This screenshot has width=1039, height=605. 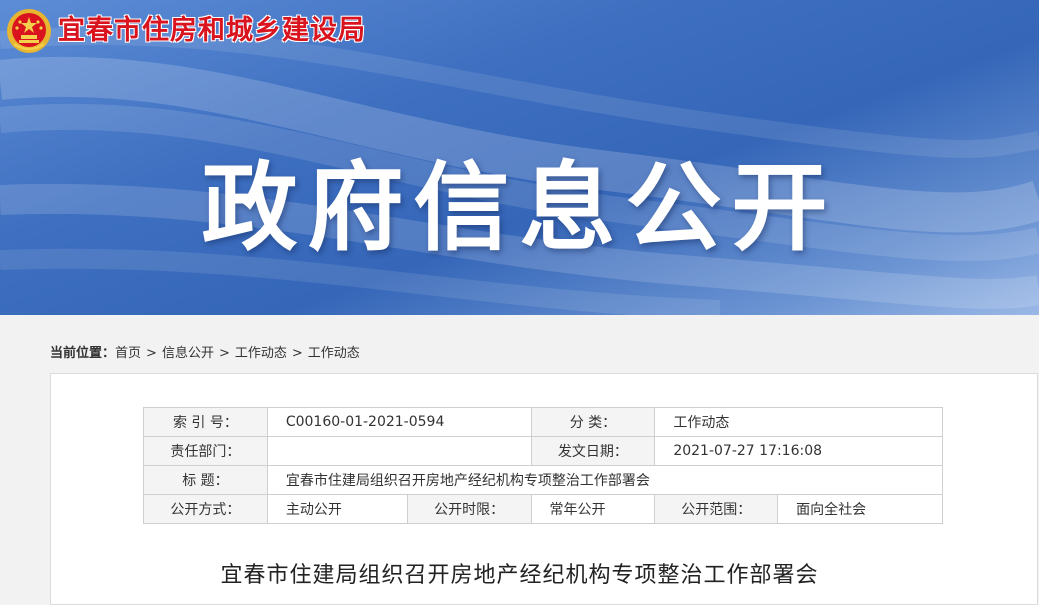 What do you see at coordinates (399, 451) in the screenshot?
I see `department-value` at bounding box center [399, 451].